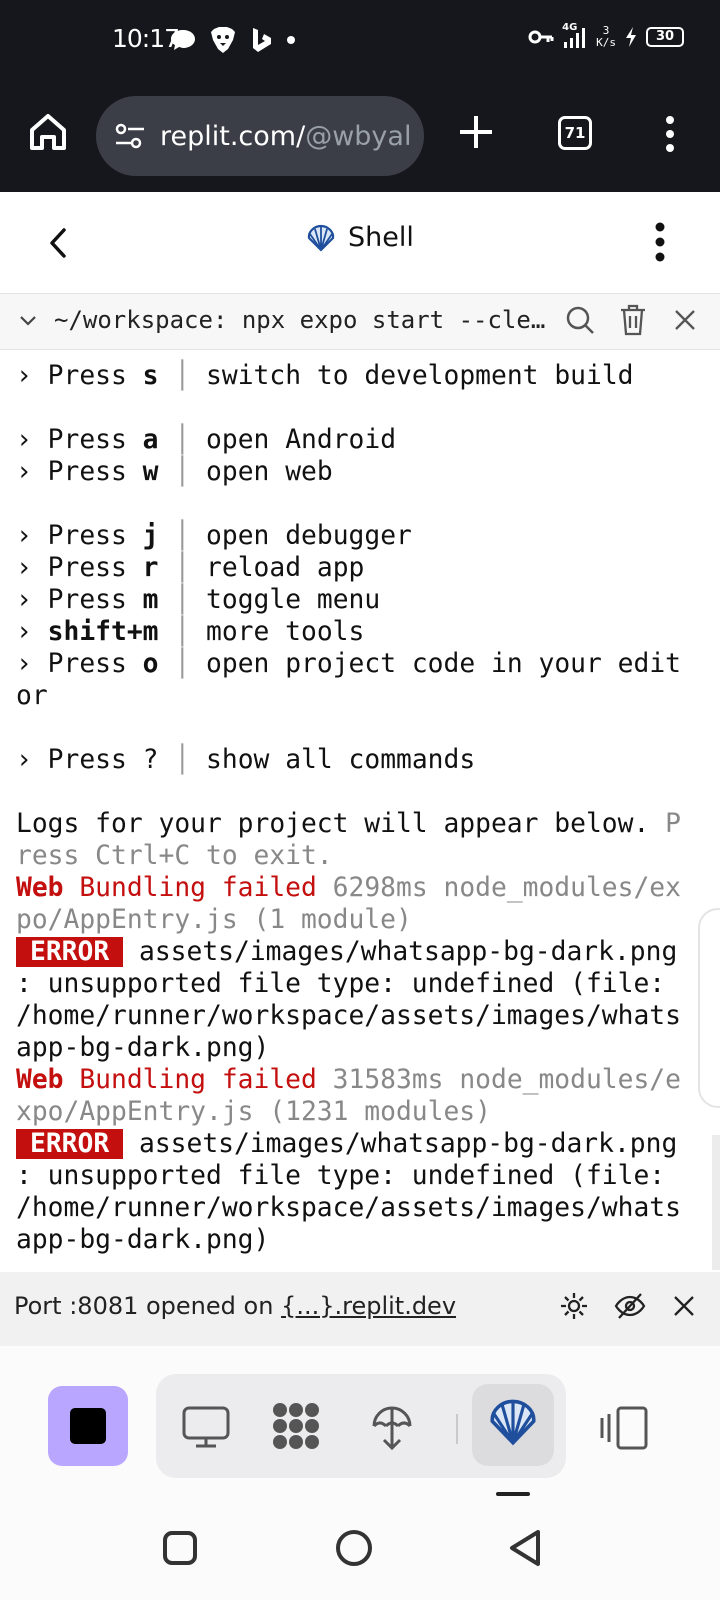  Describe the element at coordinates (526, 1548) in the screenshot. I see `back-triangle-icon` at that location.